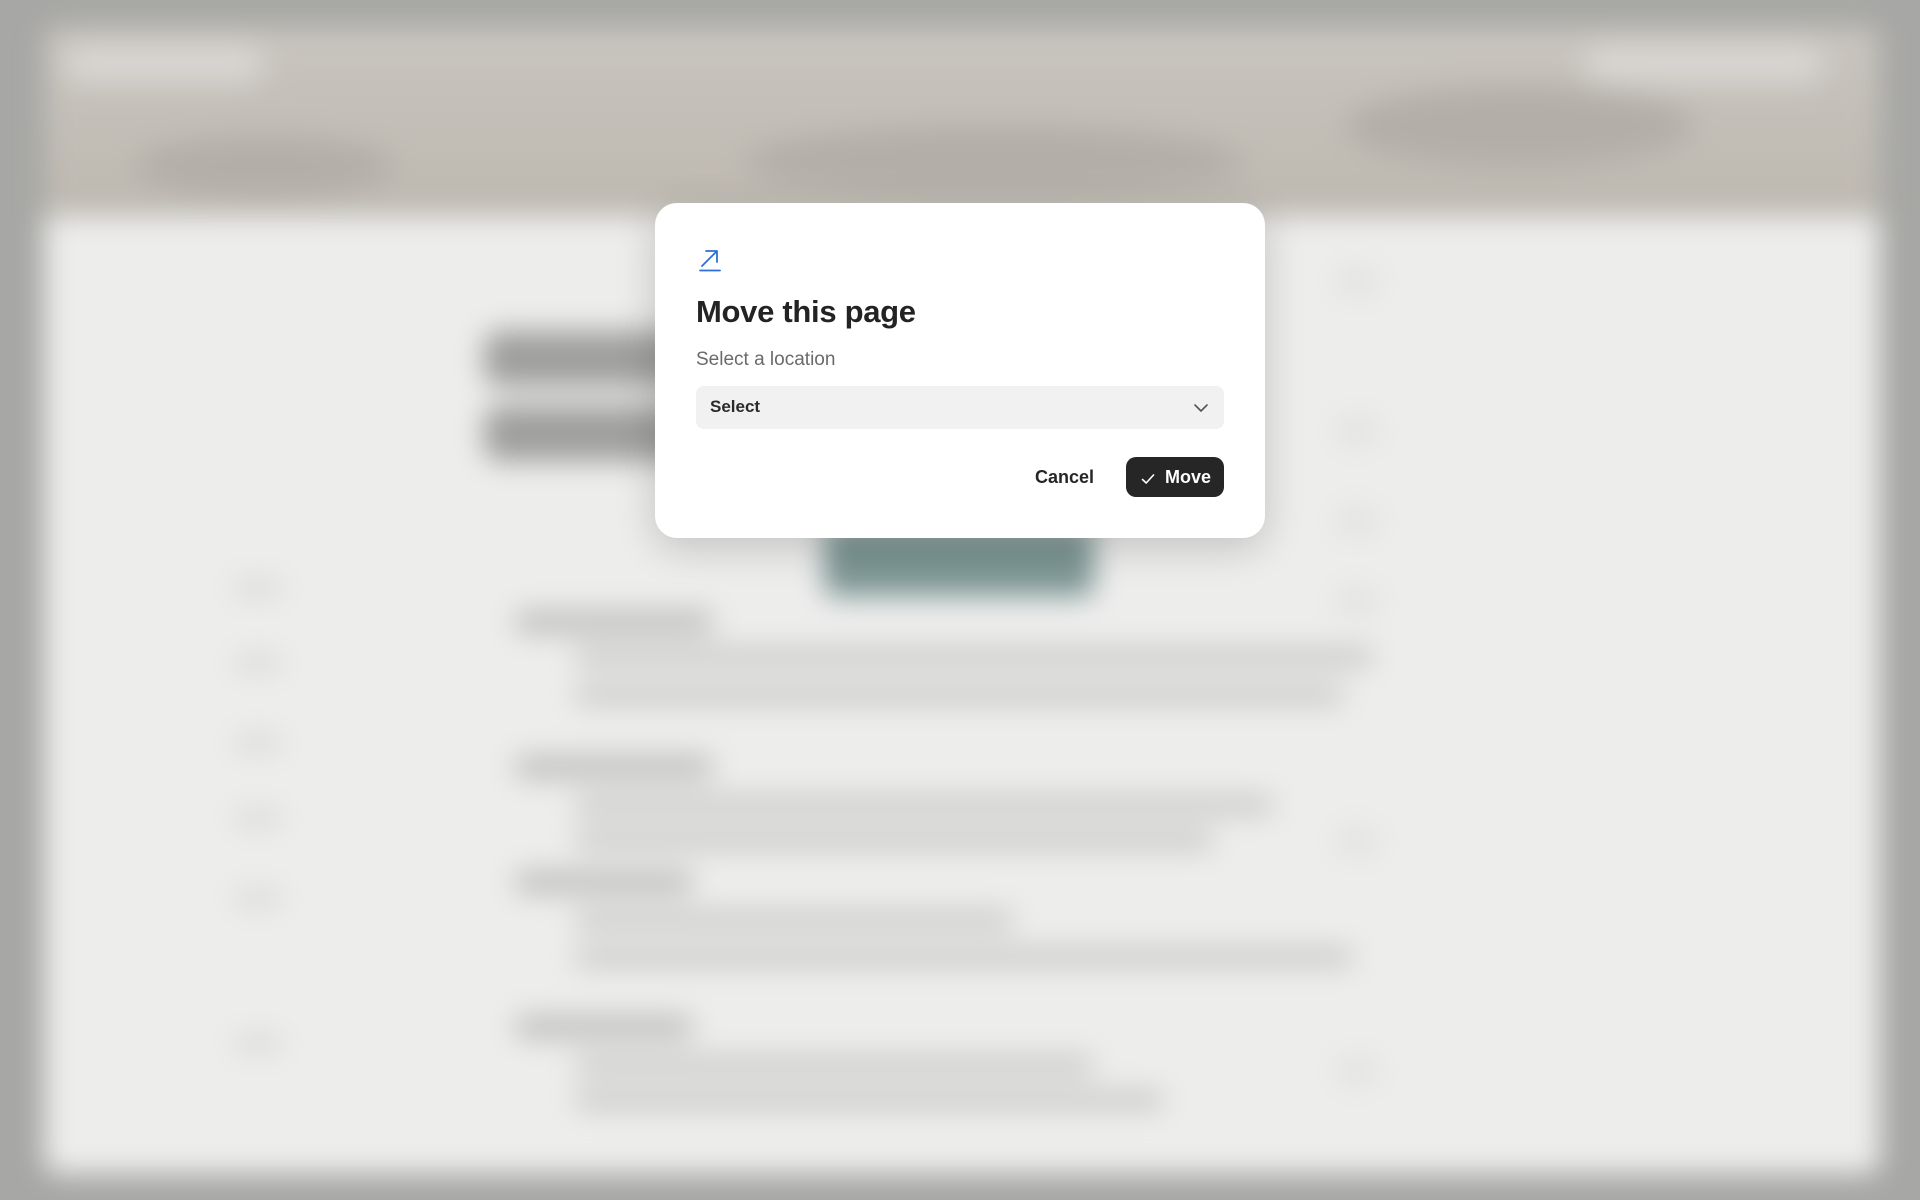 The width and height of the screenshot is (1920, 1200). Describe the element at coordinates (766, 359) in the screenshot. I see `dialog-subtitle: Select a location` at that location.